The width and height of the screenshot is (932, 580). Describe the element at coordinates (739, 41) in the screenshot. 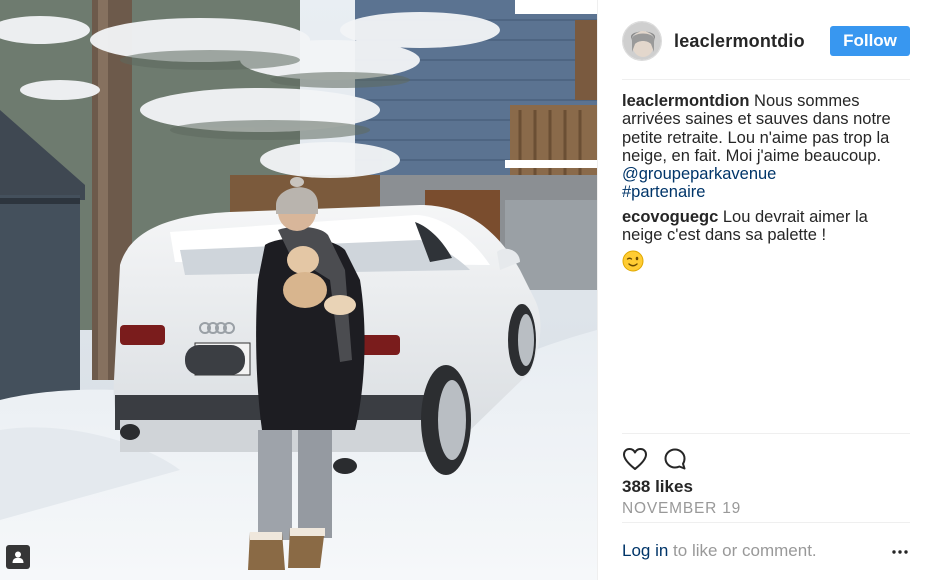

I see `post-author-username: leaclermontdio` at that location.